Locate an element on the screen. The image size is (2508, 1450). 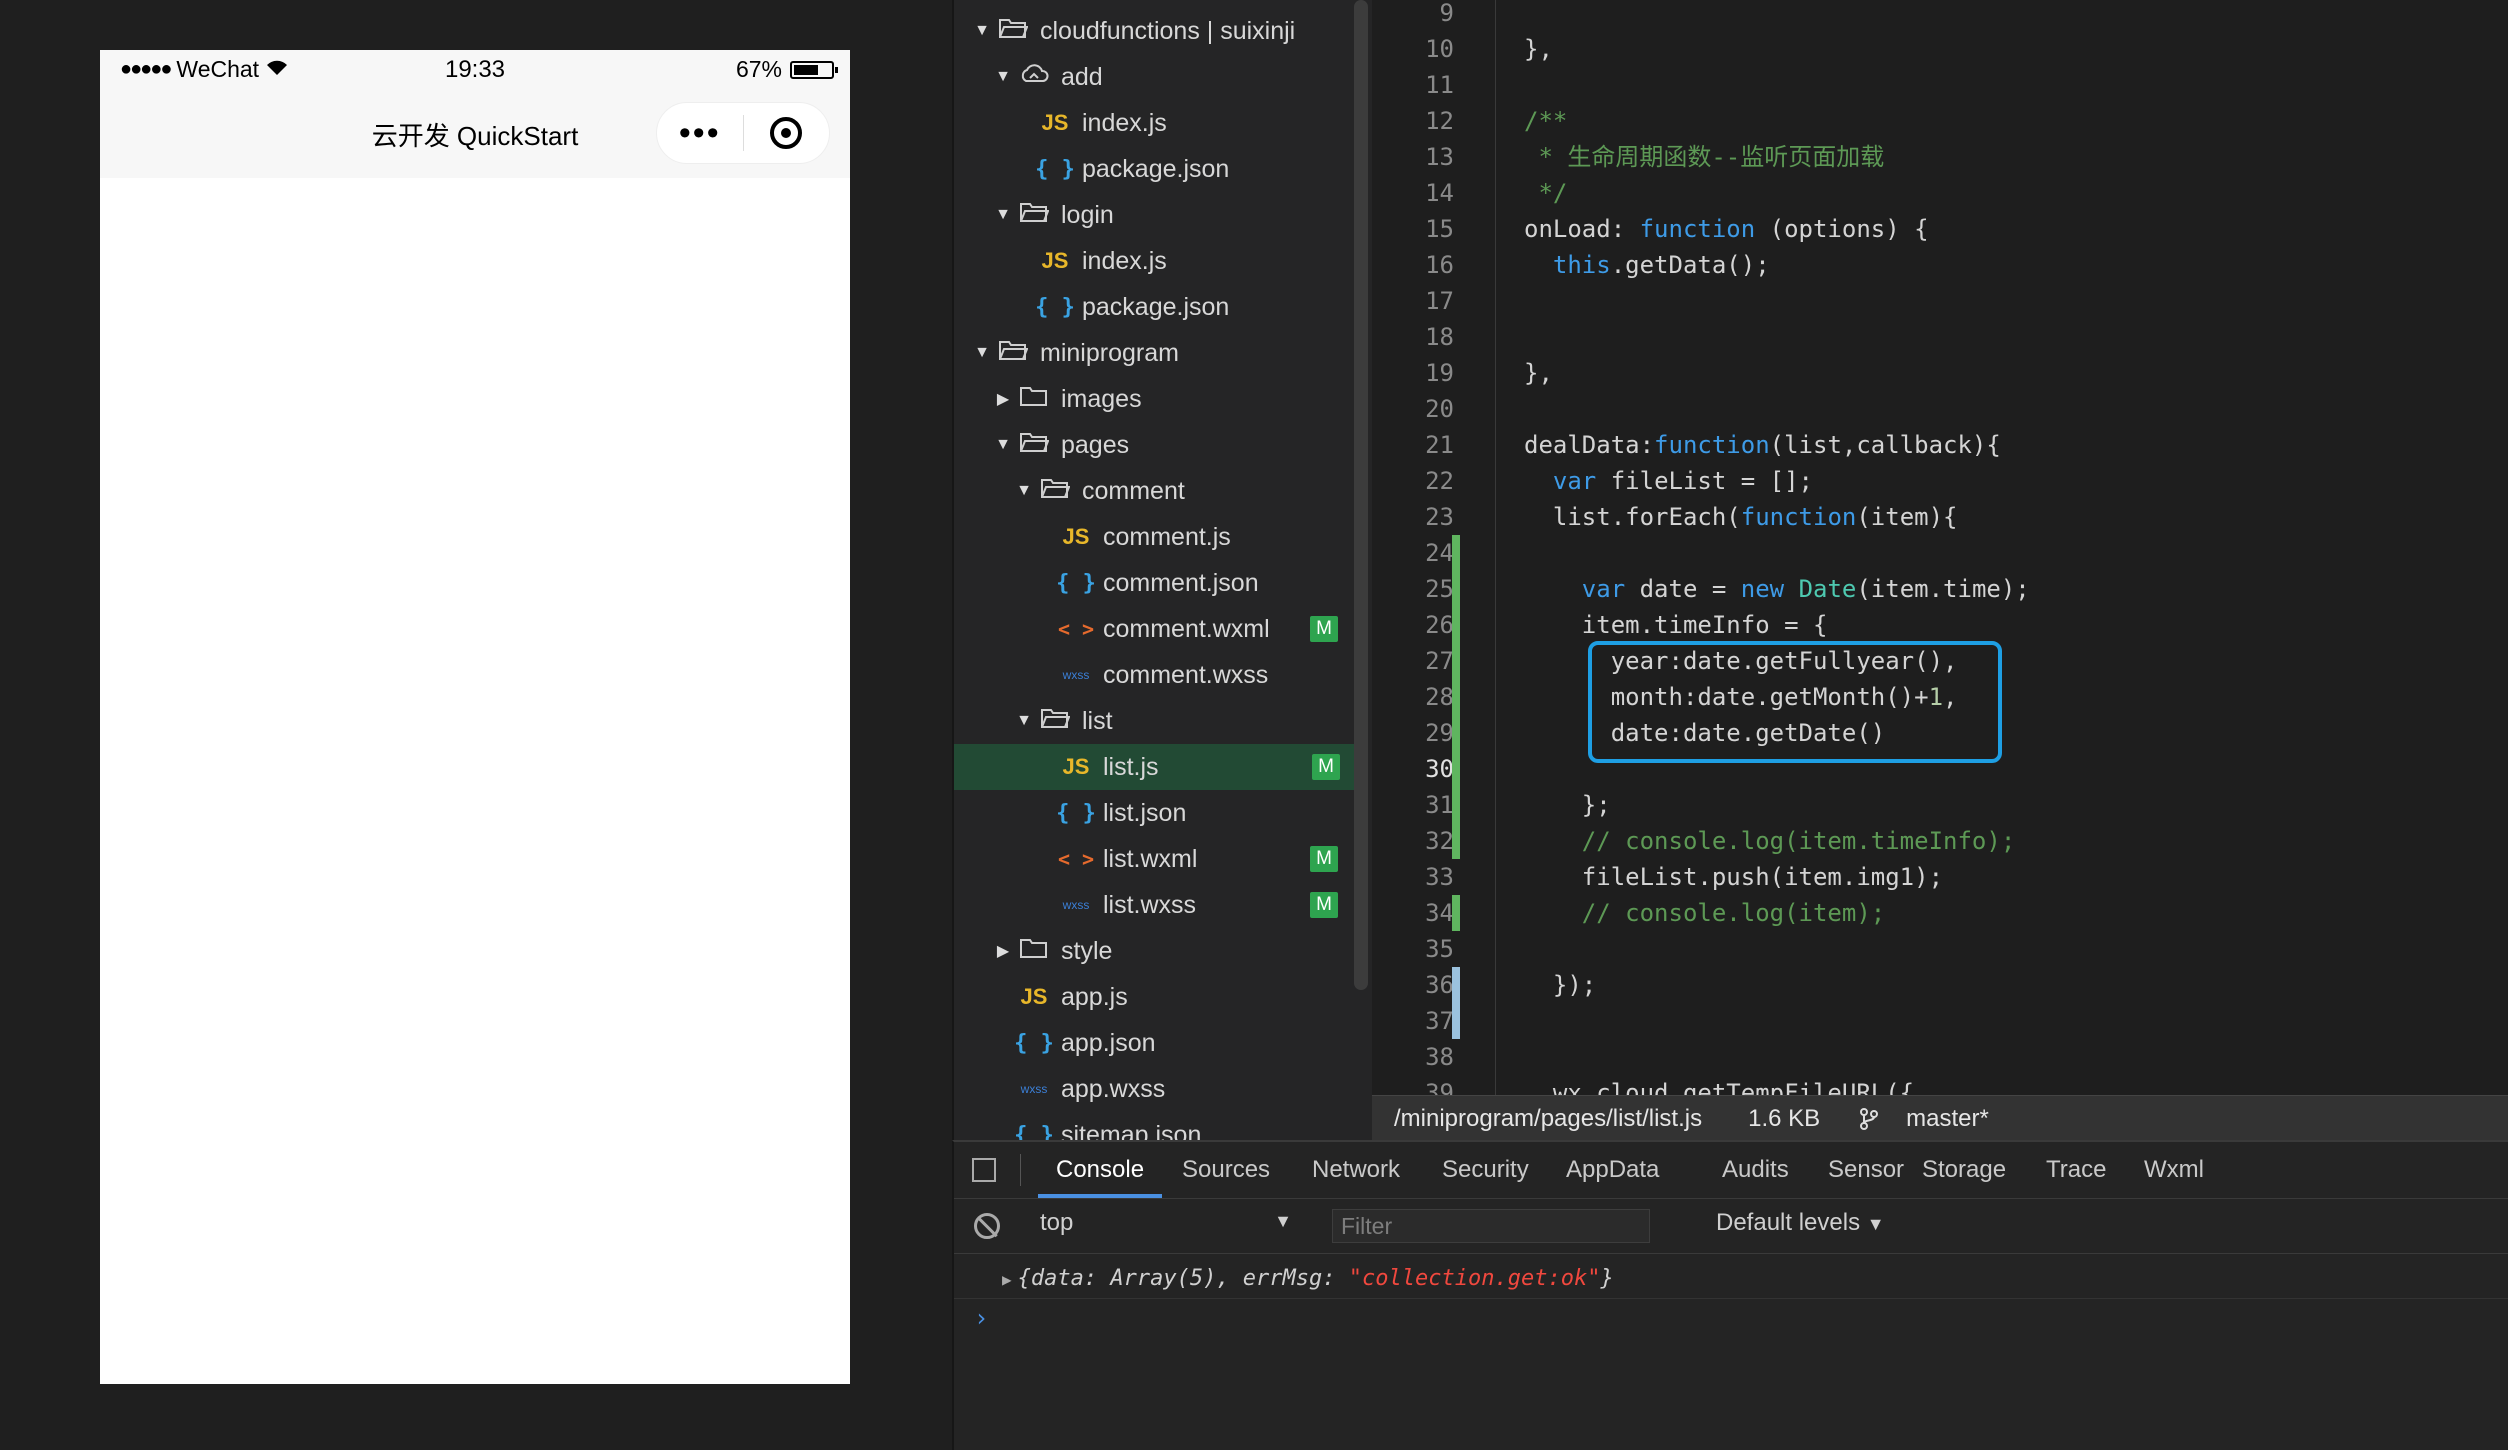
code-line: * 生命周期函数--监听页面加载 is located at coordinates (1704, 157).